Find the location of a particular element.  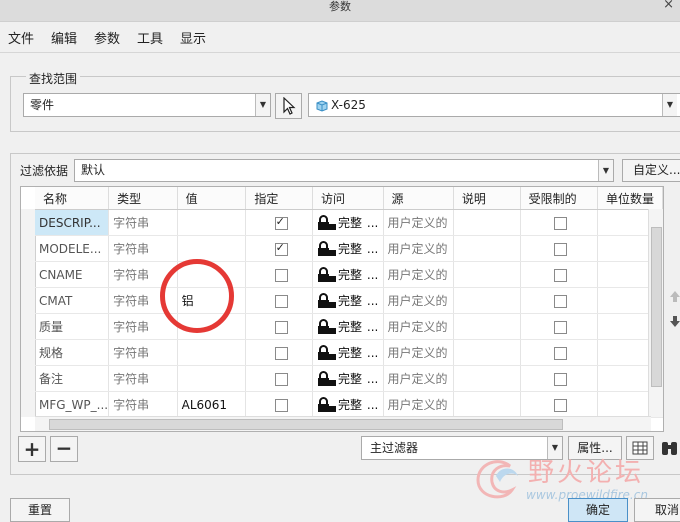

vertical-scrollbar is located at coordinates (655, 313).